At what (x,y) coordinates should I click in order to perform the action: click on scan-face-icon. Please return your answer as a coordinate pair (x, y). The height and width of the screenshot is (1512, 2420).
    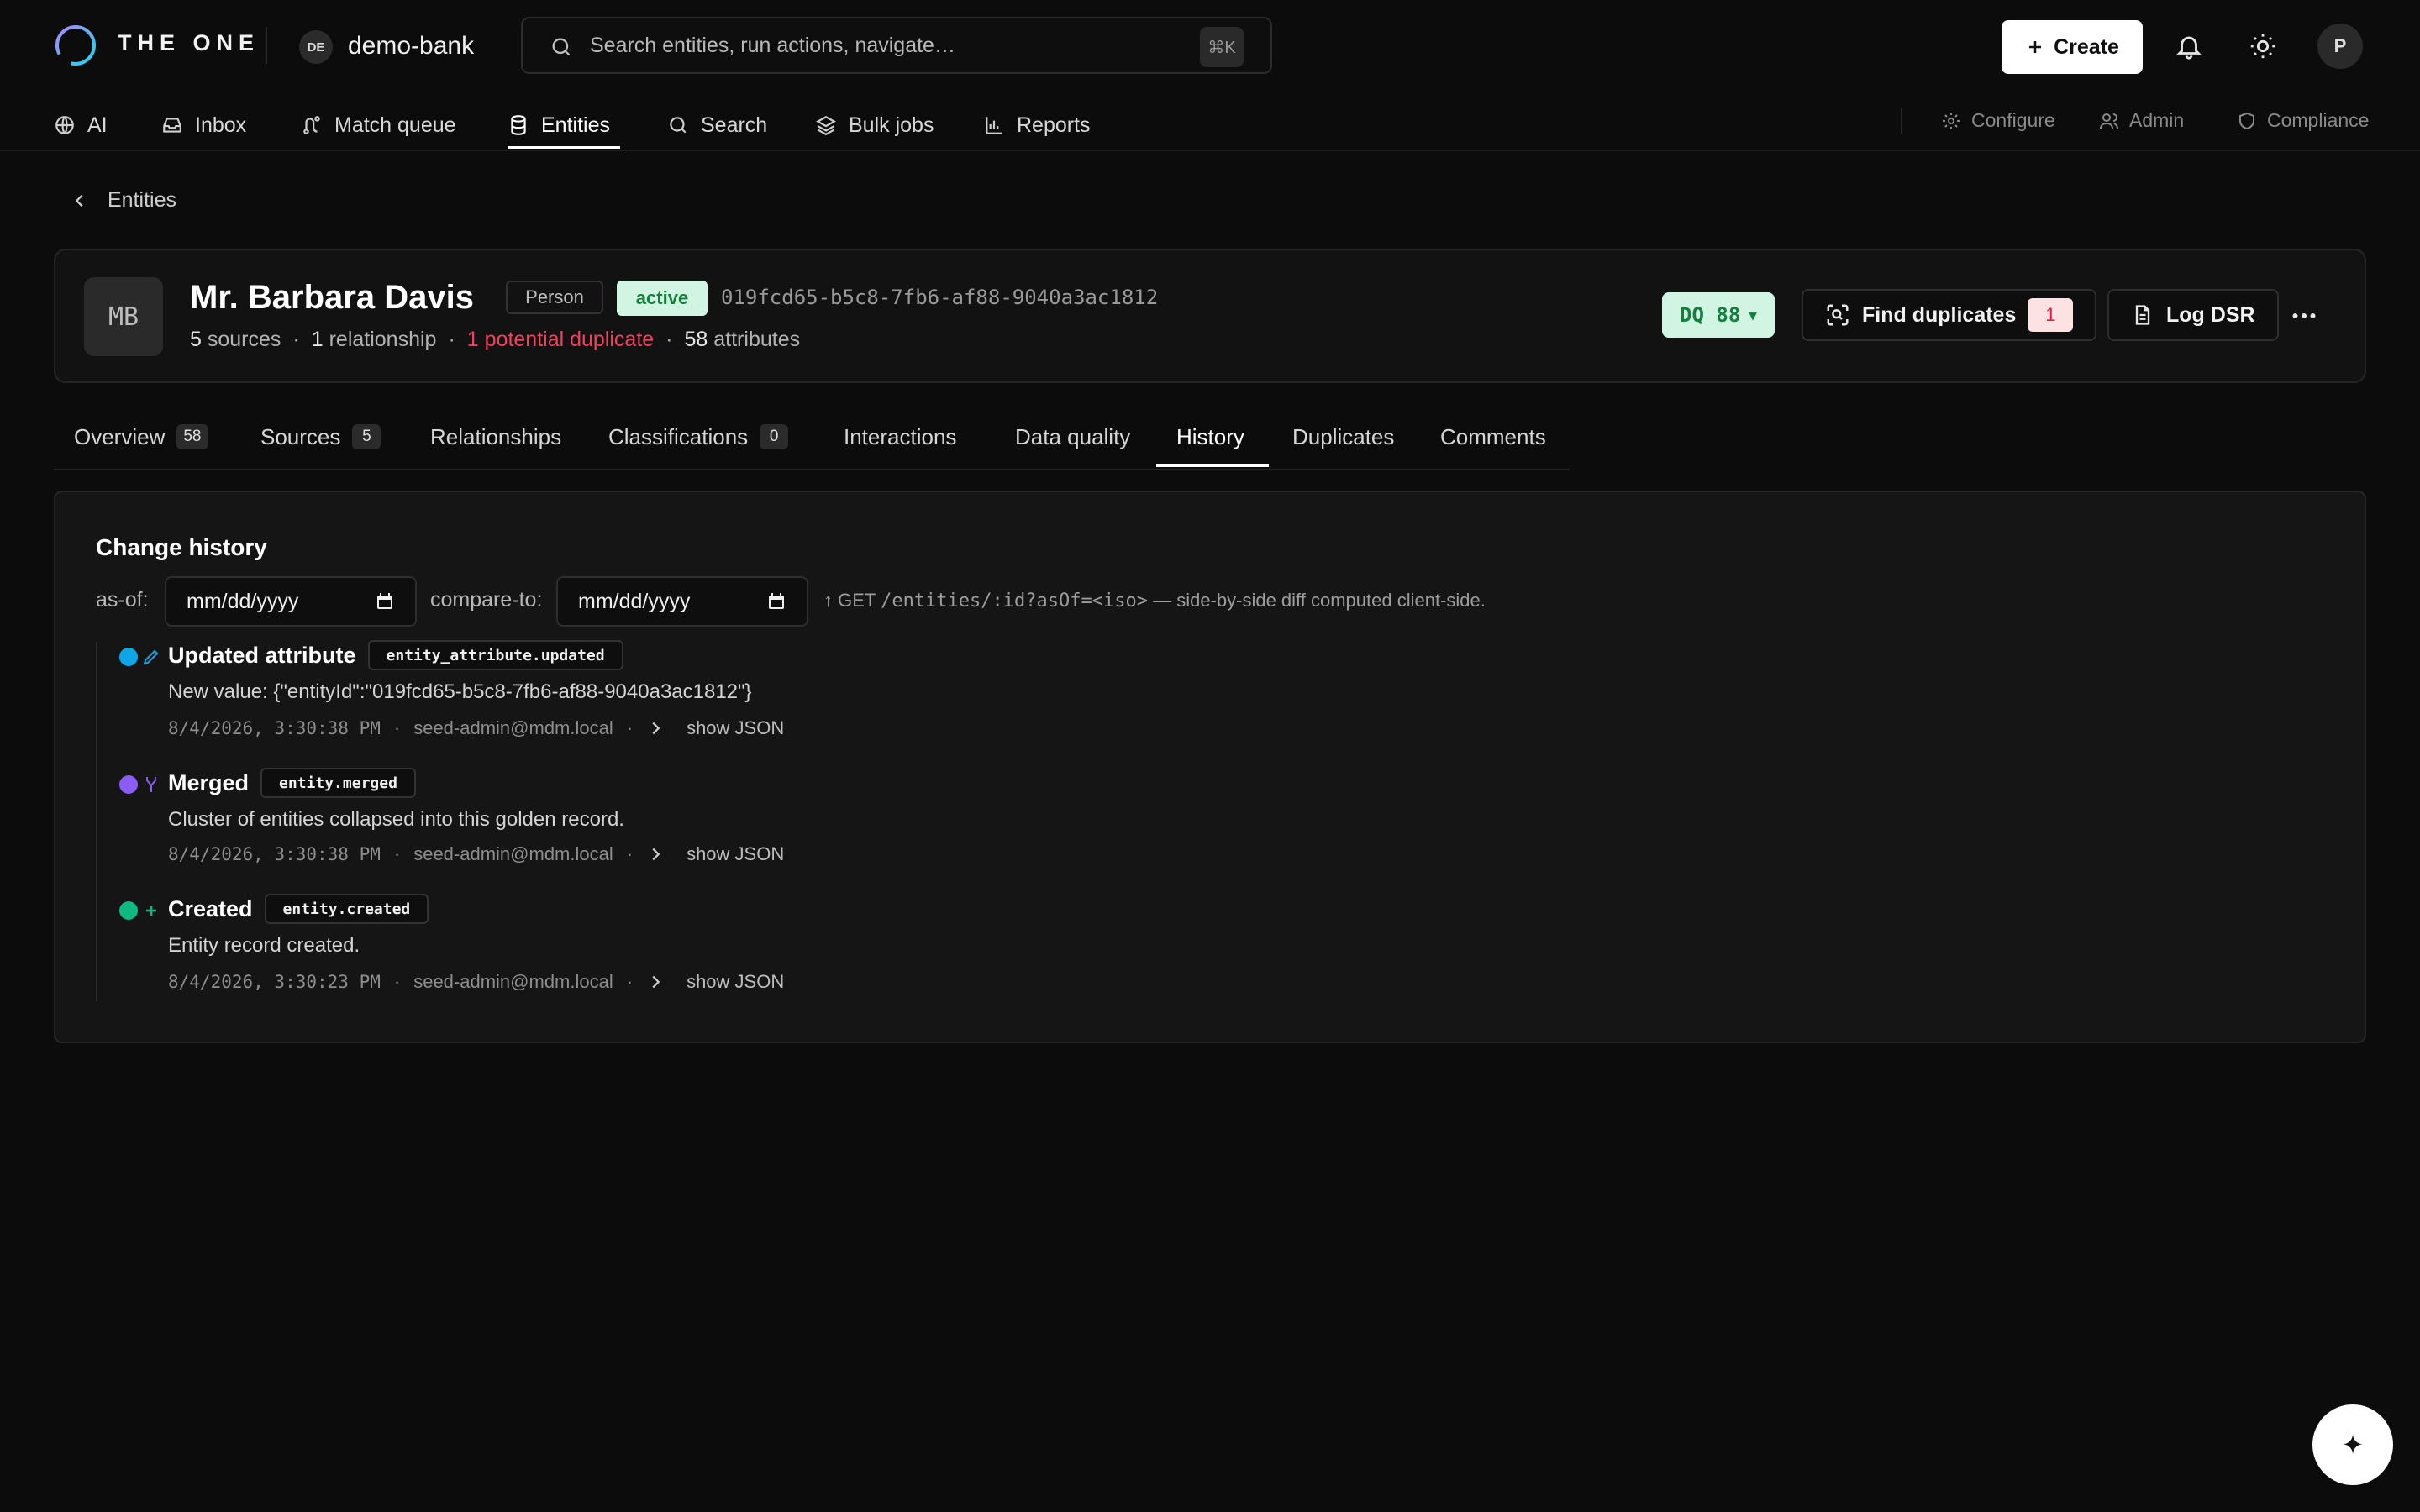
    Looking at the image, I should click on (1838, 315).